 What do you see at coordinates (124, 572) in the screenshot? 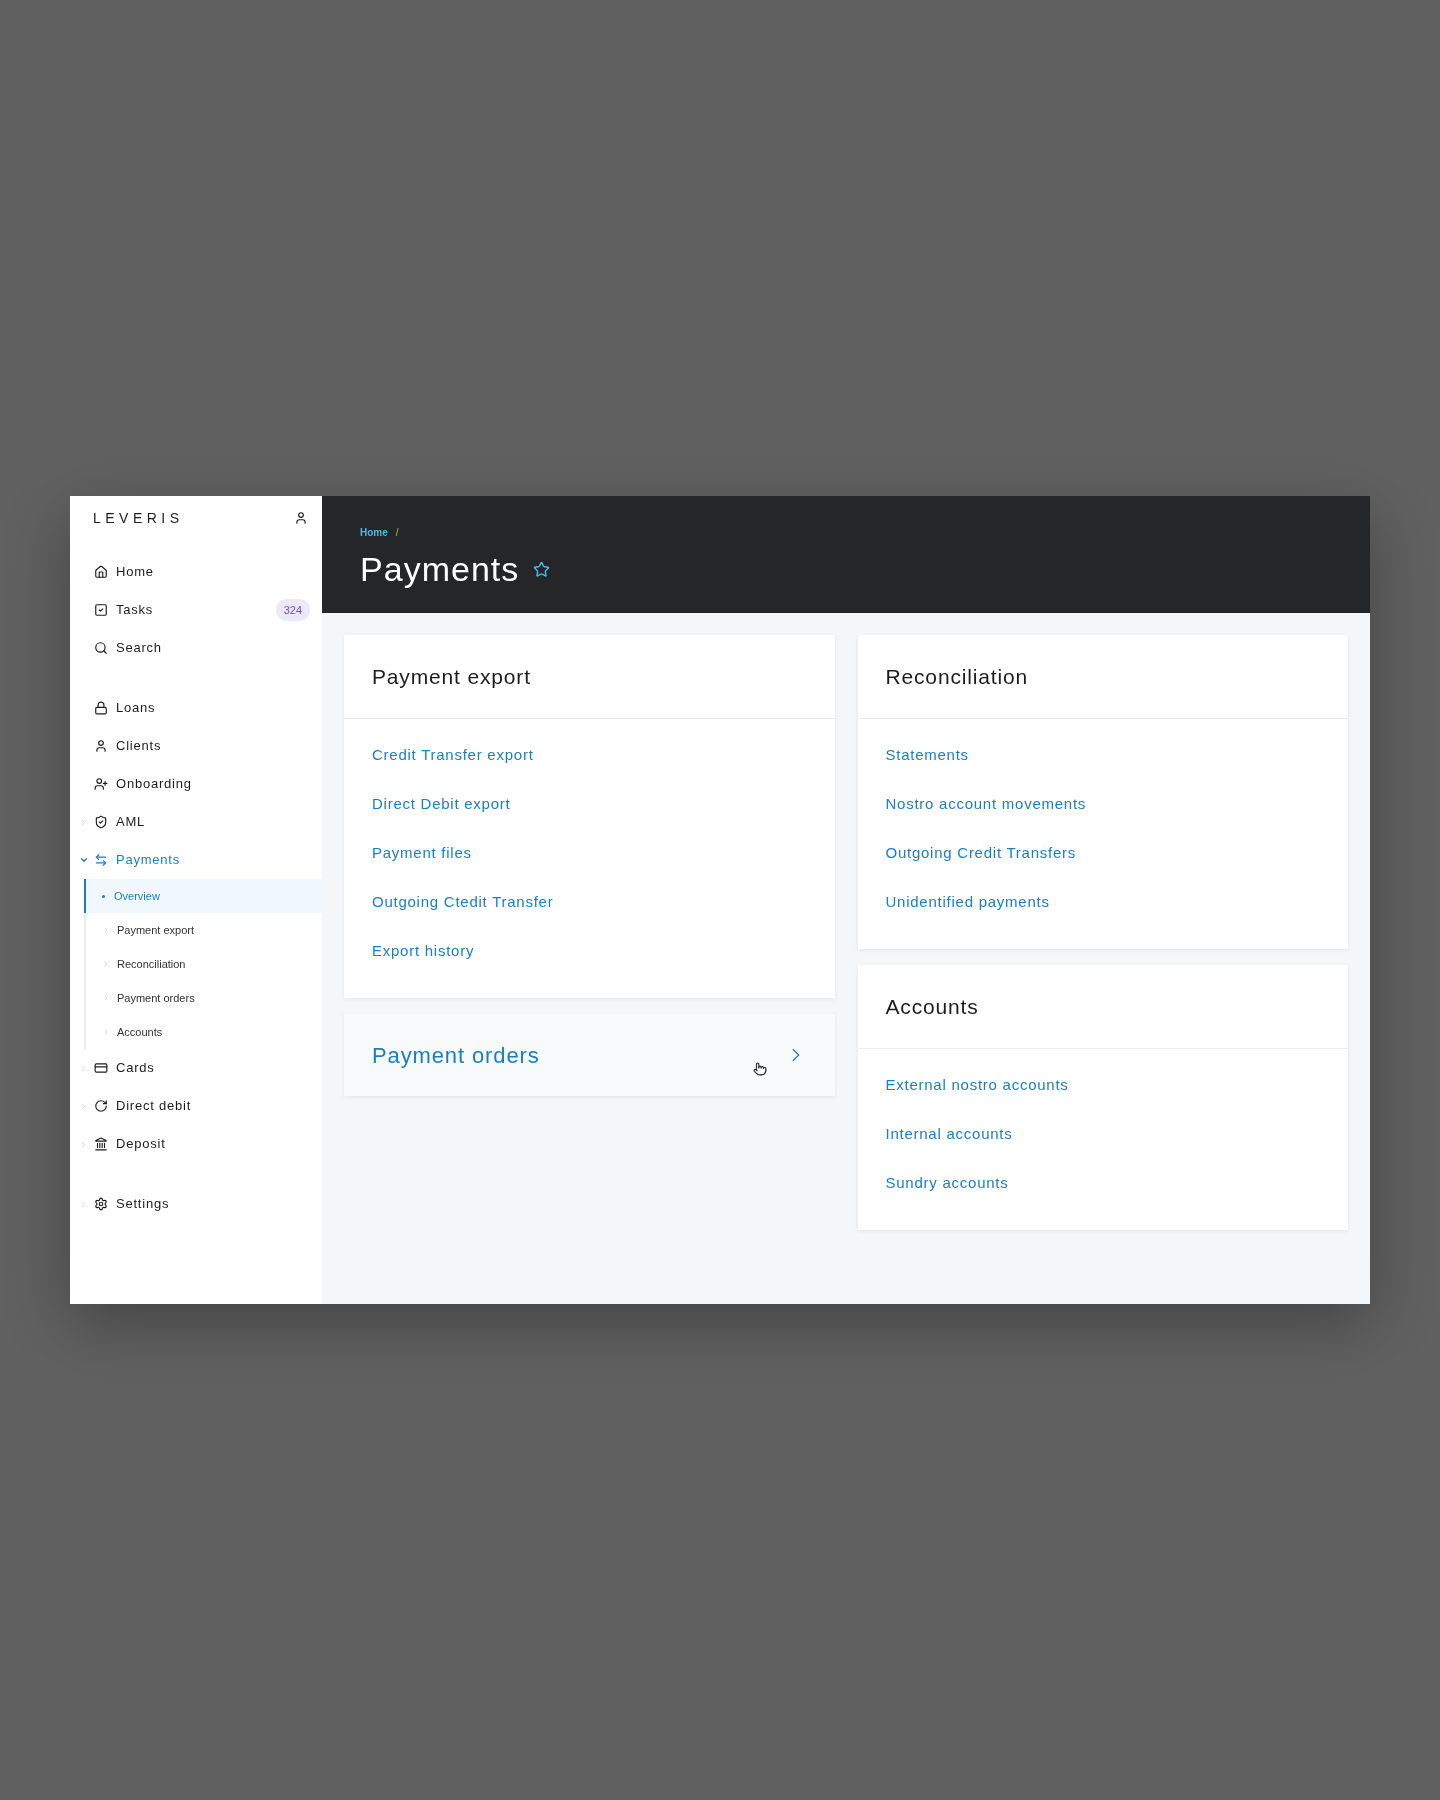
I see `nav-item: Home` at bounding box center [124, 572].